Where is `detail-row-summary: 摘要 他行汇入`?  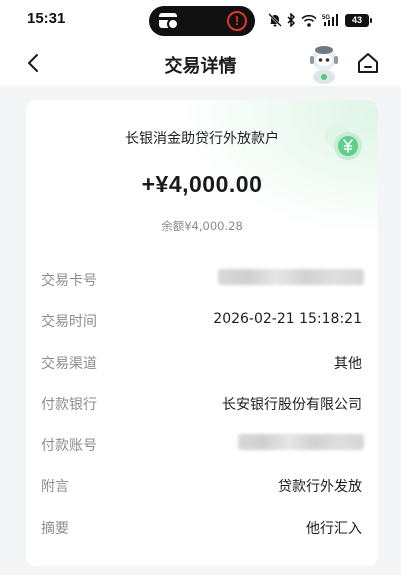 detail-row-summary: 摘要 他行汇入 is located at coordinates (202, 530).